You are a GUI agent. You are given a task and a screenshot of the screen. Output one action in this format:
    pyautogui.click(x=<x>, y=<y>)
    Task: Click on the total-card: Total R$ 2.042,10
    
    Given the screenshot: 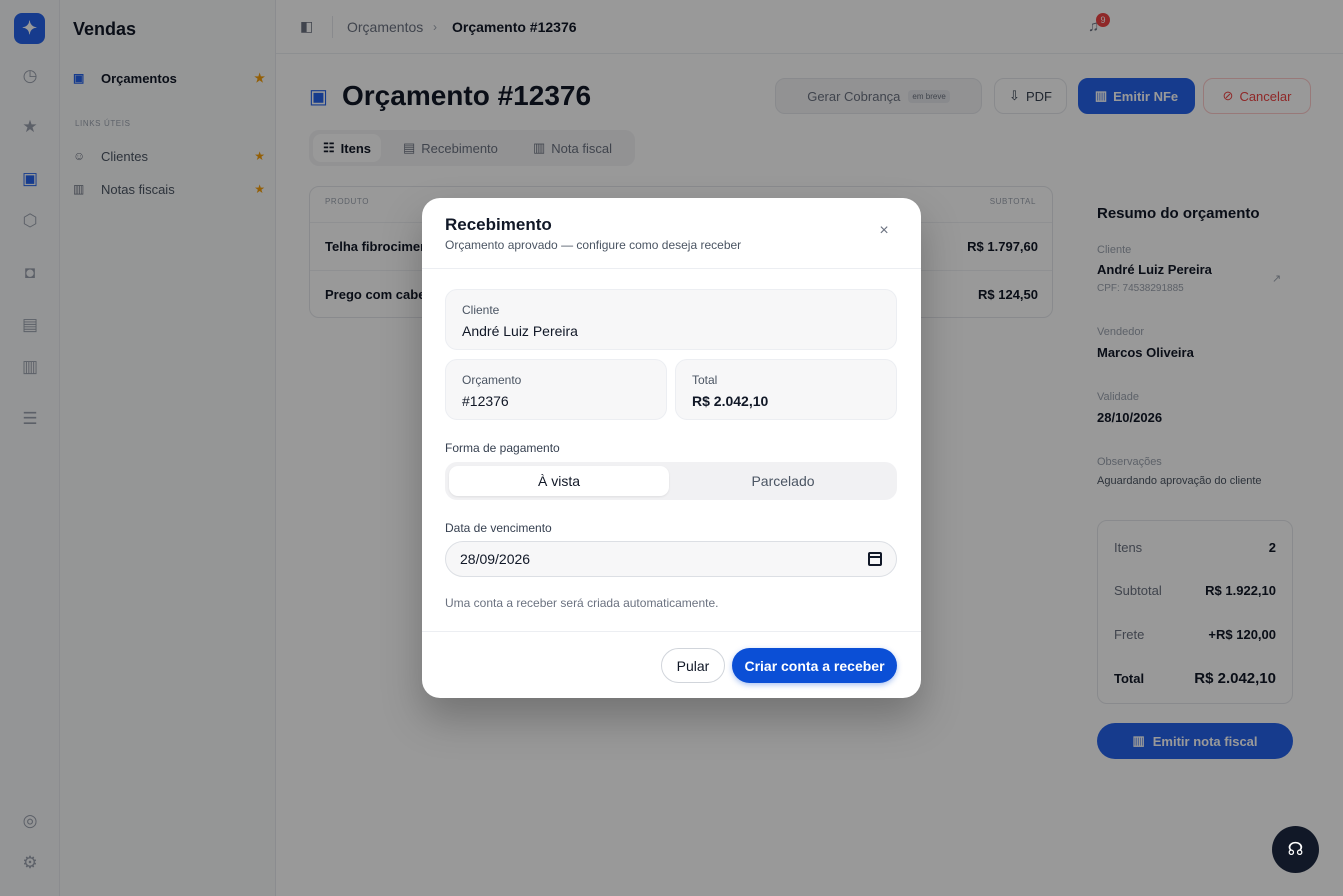 What is the action you would take?
    pyautogui.click(x=786, y=389)
    